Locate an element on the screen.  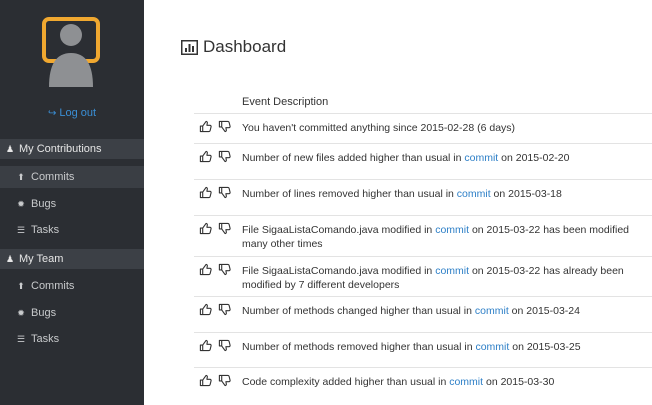
logout-link: ↪ Log out is located at coordinates (72, 113).